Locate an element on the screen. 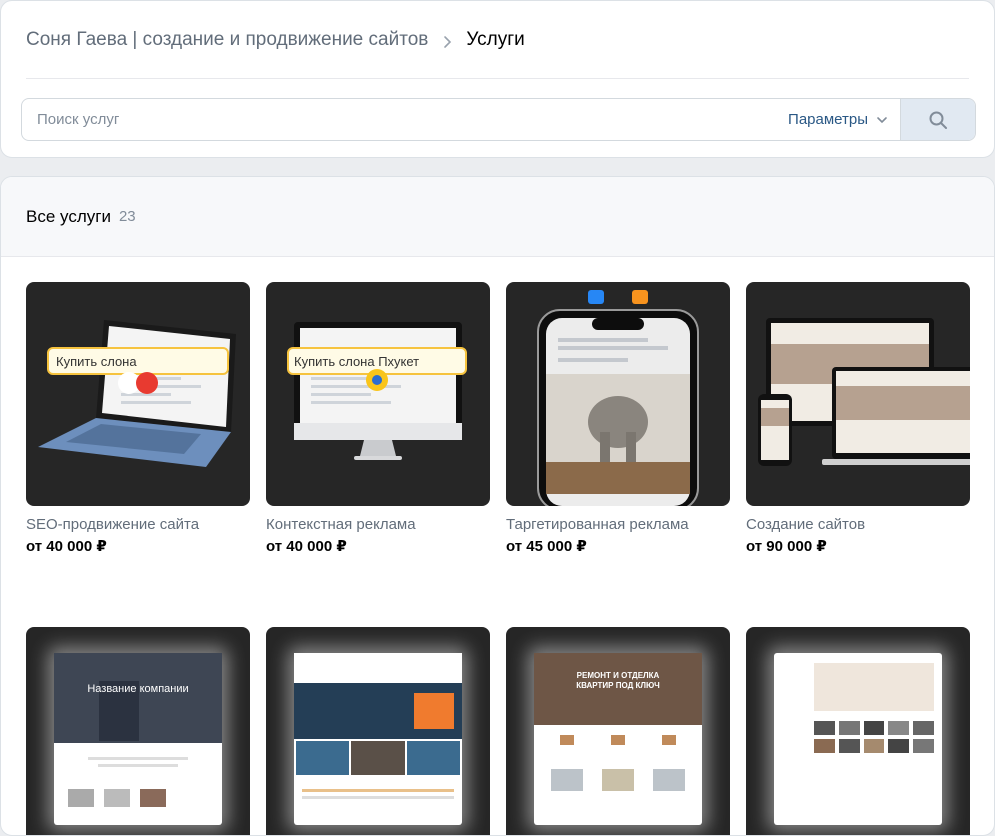 The height and width of the screenshot is (836, 995). params-dropdown: Параметры is located at coordinates (844, 119).